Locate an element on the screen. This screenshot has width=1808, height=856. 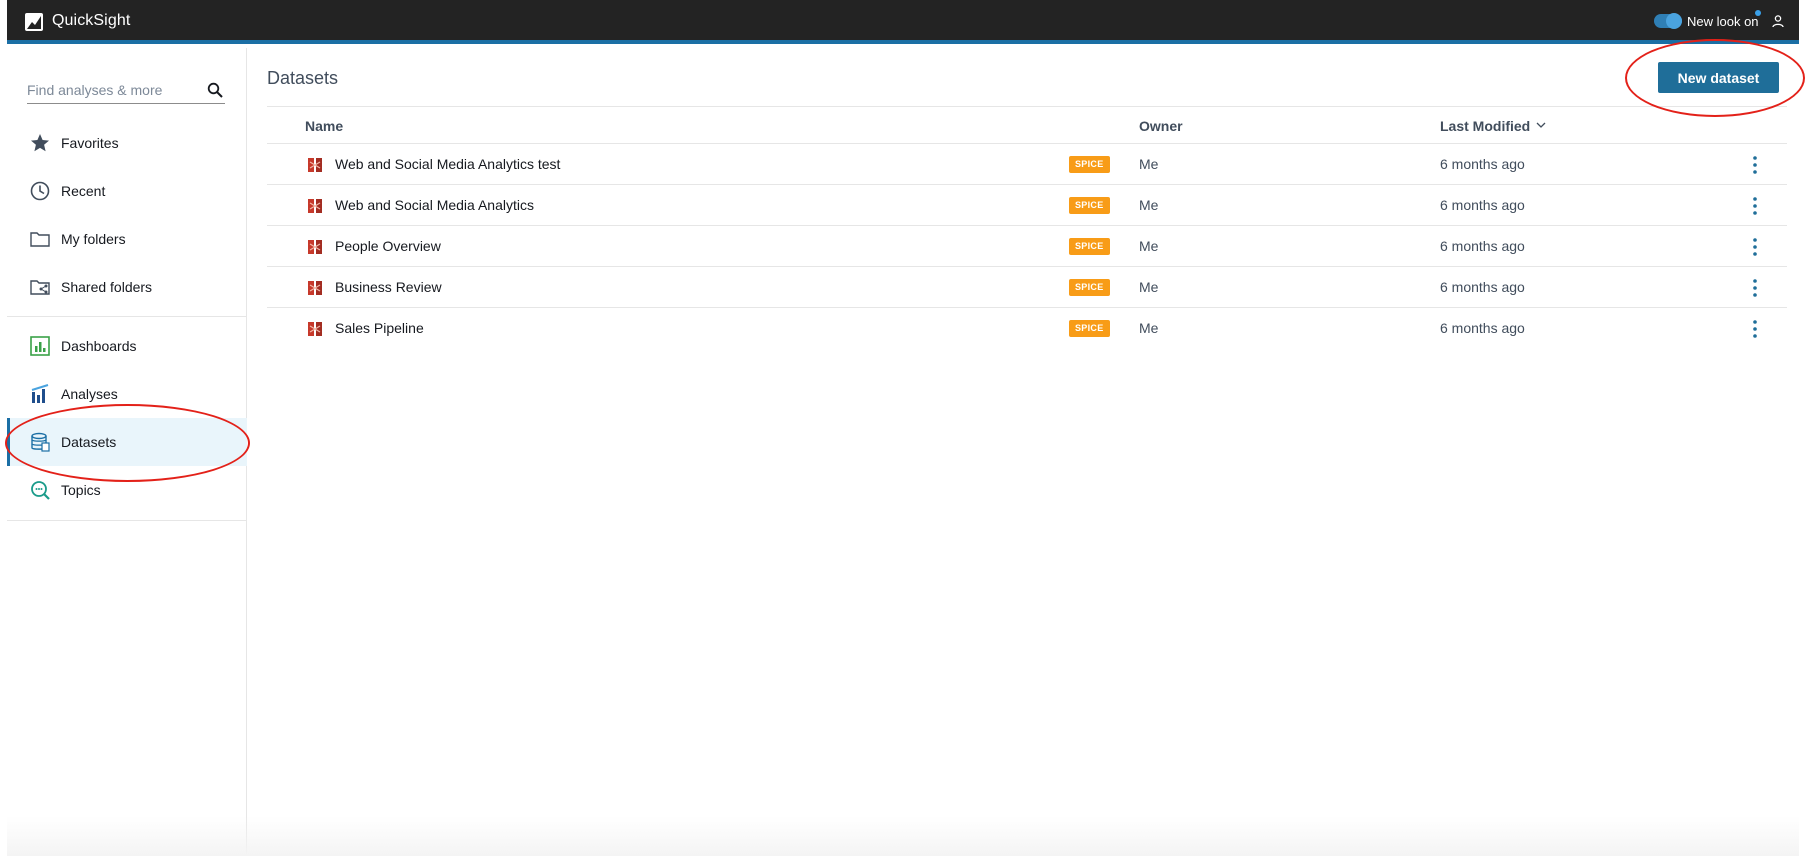
table-row: Business Review SPICE Me 6 months ago is located at coordinates (1027, 287).